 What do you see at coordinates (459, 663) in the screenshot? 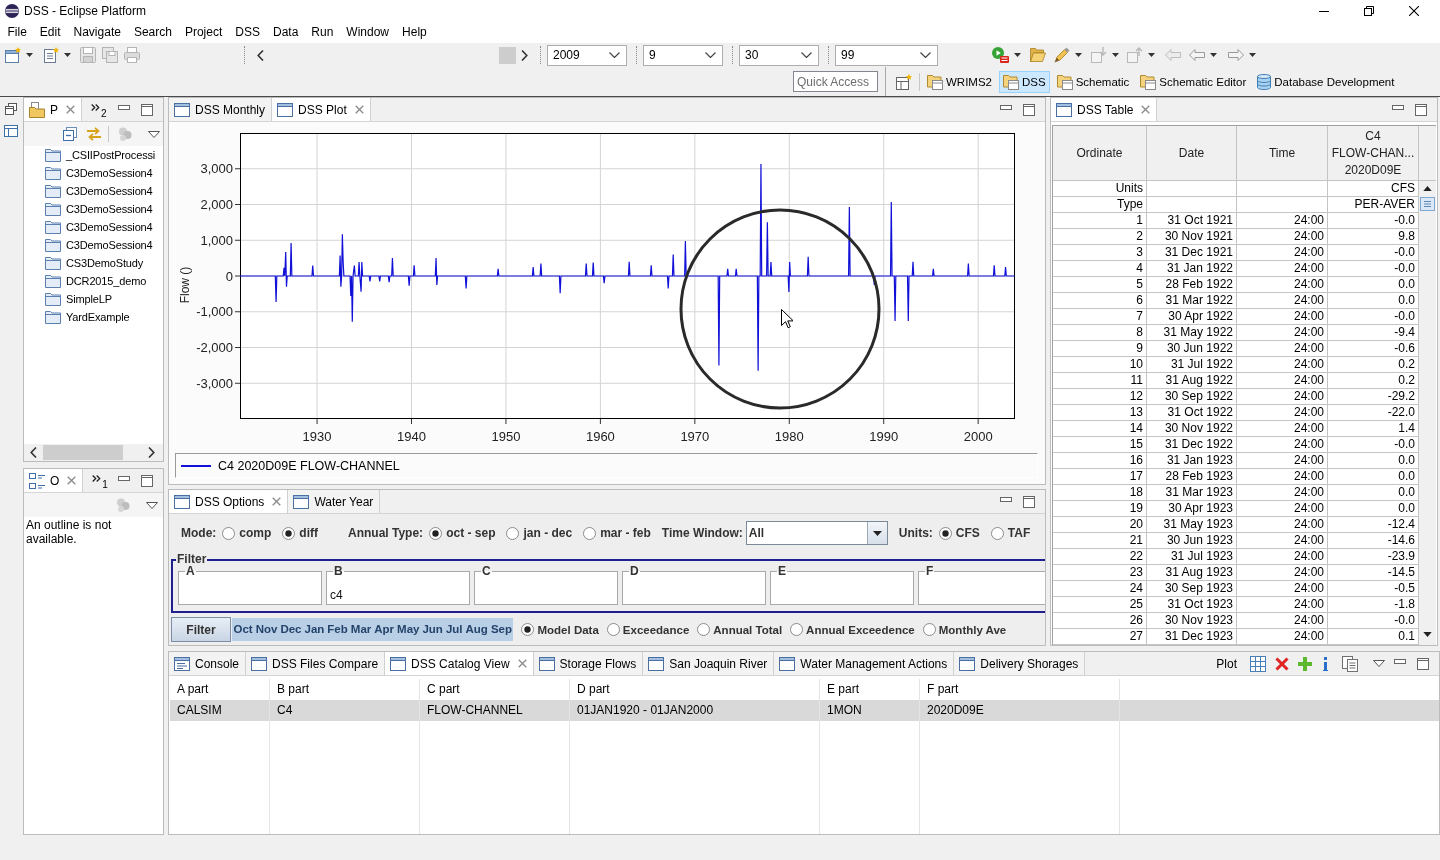
I see `tab: DSS Catalog View` at bounding box center [459, 663].